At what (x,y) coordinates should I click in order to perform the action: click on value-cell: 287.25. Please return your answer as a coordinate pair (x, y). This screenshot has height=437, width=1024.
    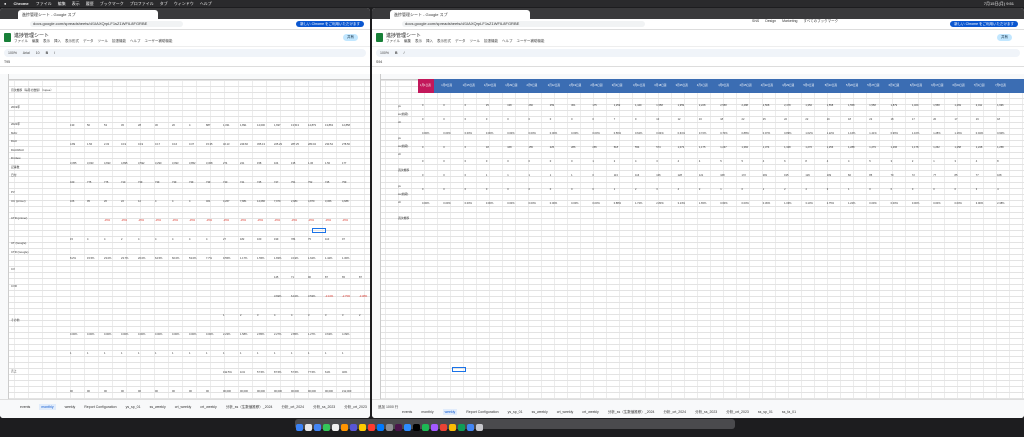
    Looking at the image, I should click on (295, 144).